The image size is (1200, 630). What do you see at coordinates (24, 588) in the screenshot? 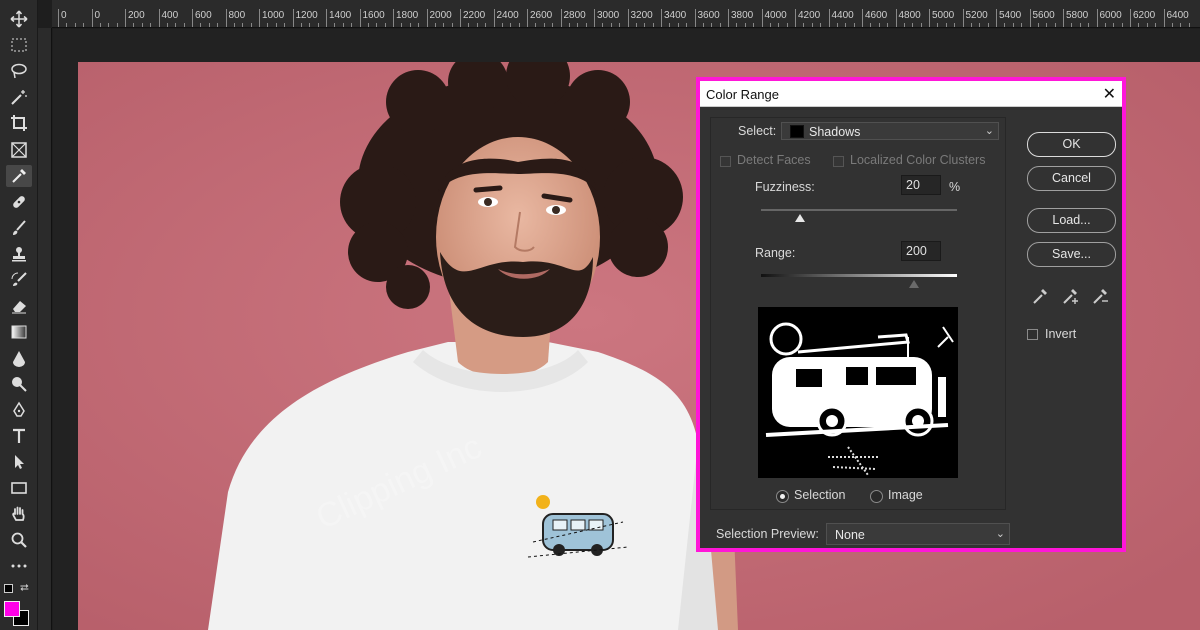
I see `swap-colors-icon: ⮂` at bounding box center [24, 588].